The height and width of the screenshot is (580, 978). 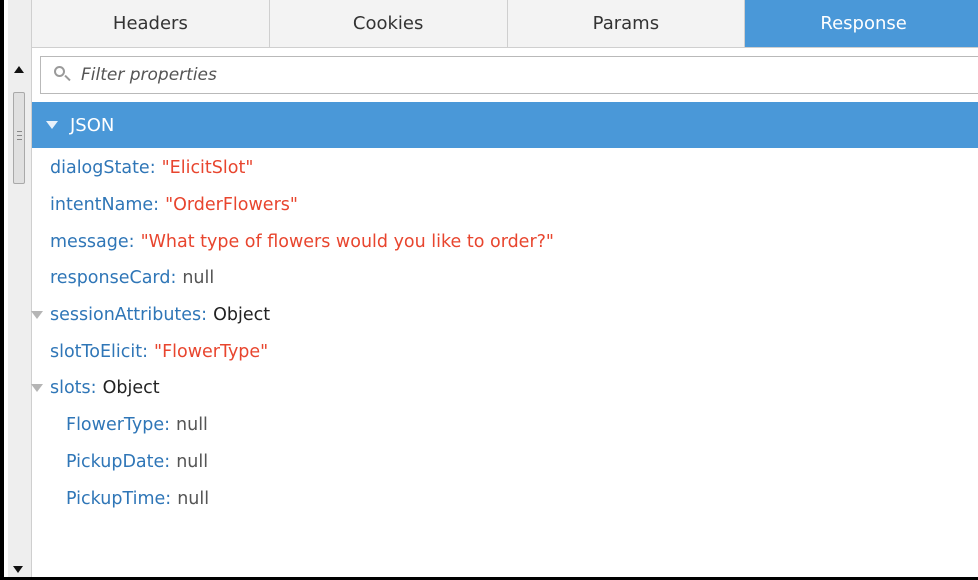 I want to click on property-key: slotToElicit, so click(x=96, y=351).